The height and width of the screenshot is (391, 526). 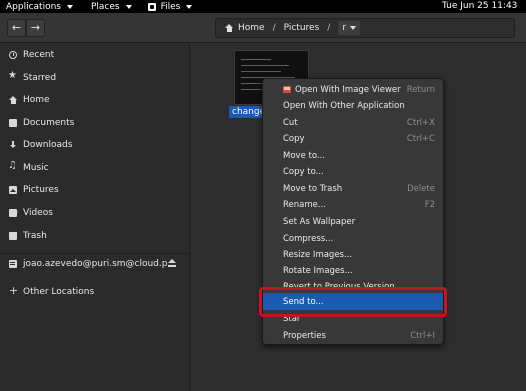 What do you see at coordinates (421, 189) in the screenshot?
I see `menu-item-shortcut: Delete` at bounding box center [421, 189].